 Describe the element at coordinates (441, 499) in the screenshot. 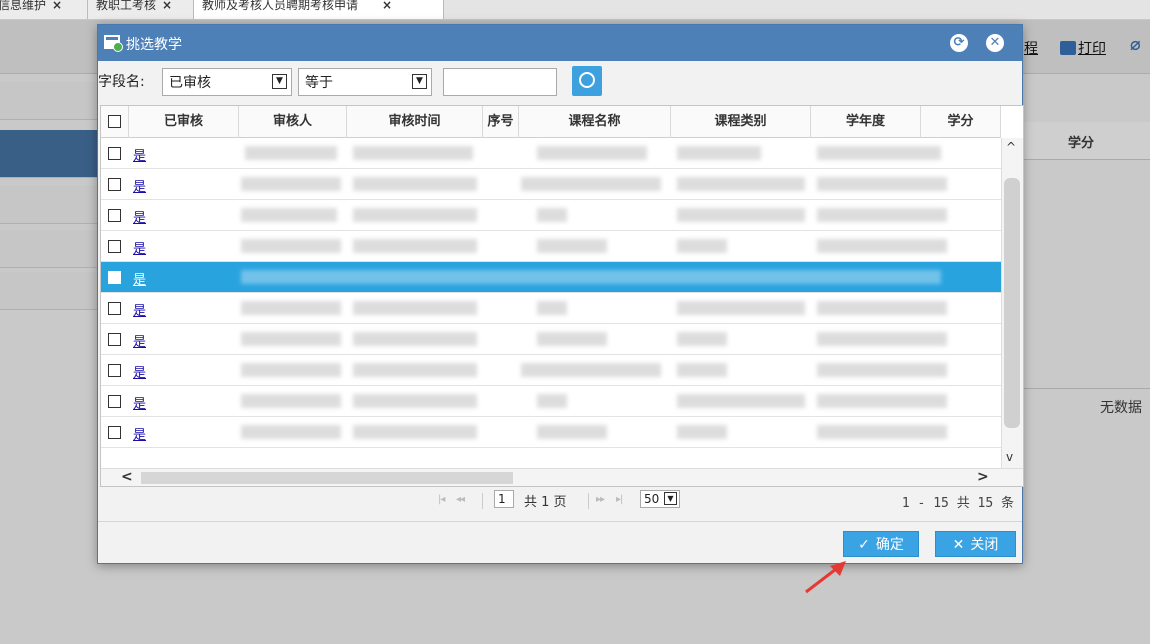

I see `first-page-icon: |◂` at that location.